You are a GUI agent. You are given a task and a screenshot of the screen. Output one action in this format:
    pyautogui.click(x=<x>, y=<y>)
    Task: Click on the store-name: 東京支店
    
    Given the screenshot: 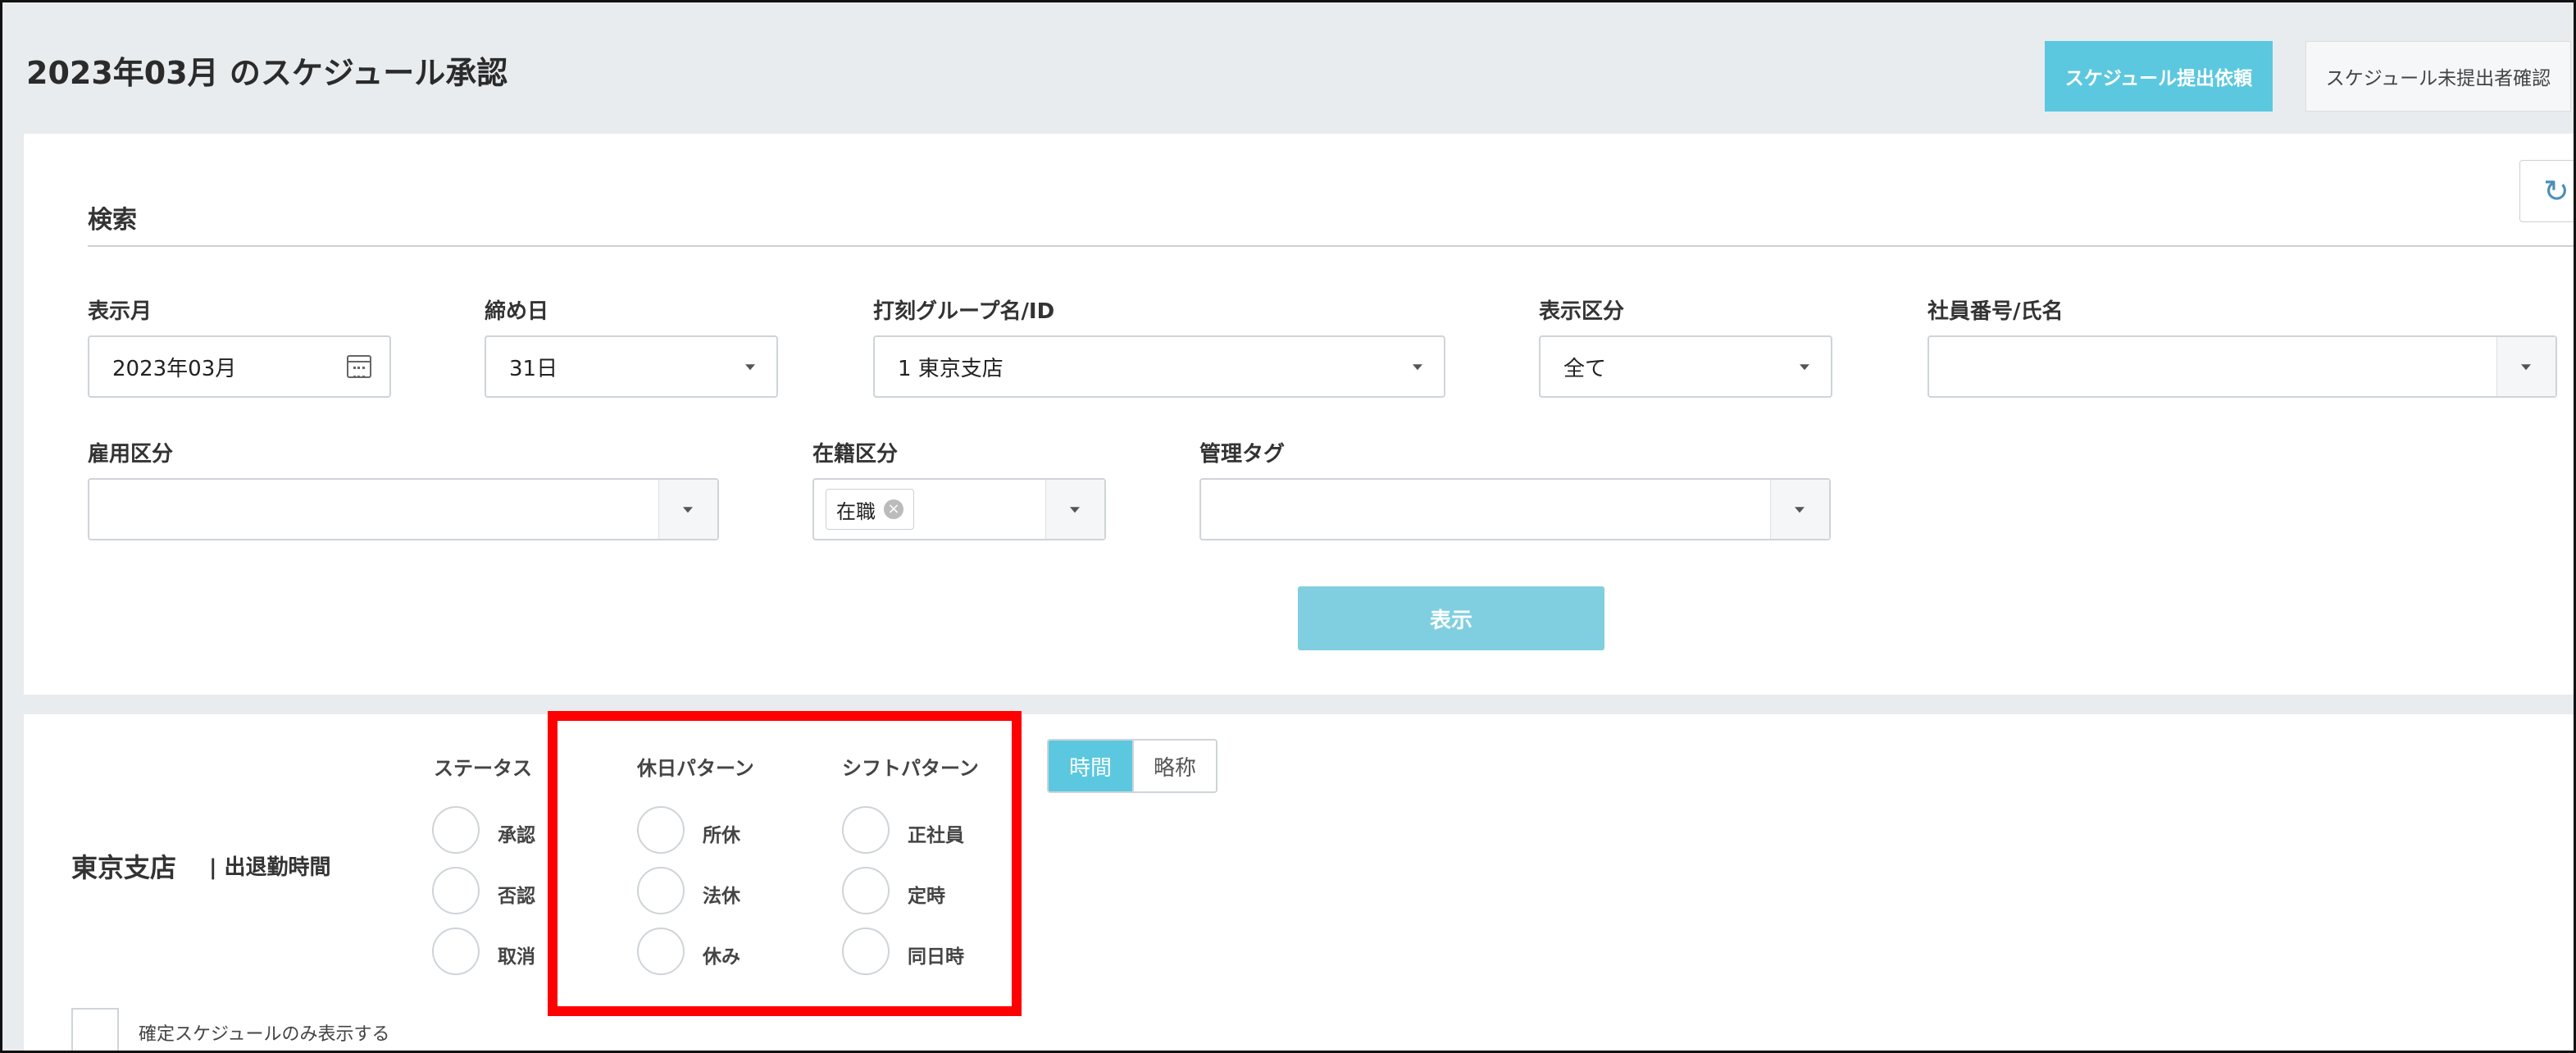 What is the action you would take?
    pyautogui.click(x=124, y=867)
    